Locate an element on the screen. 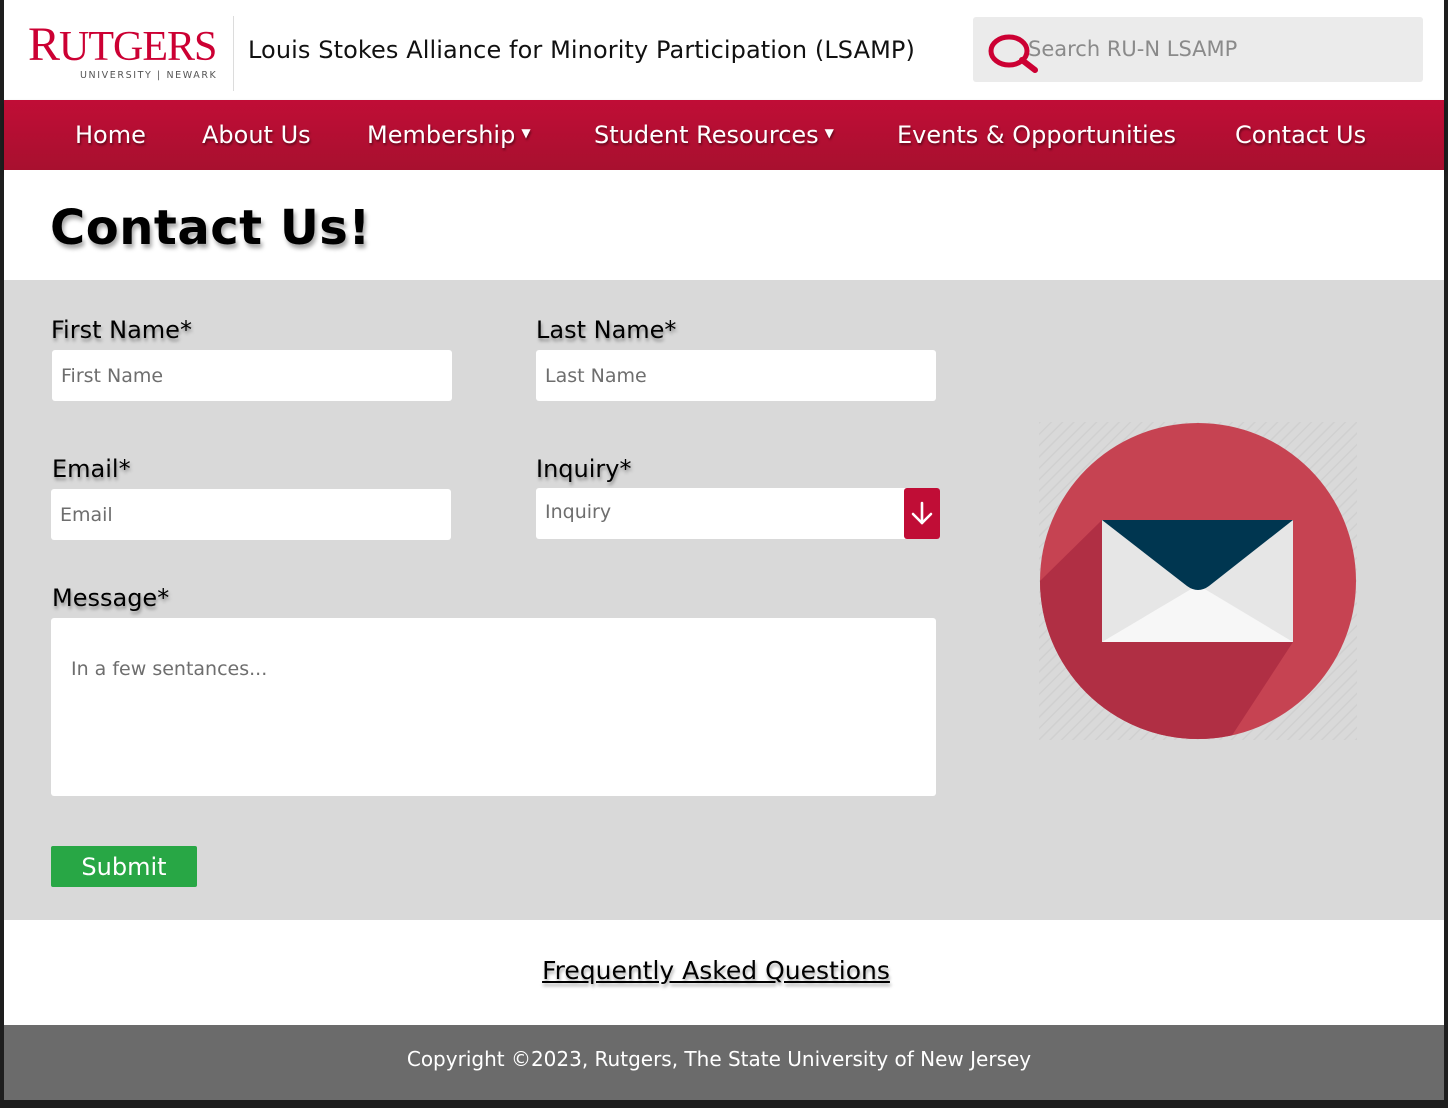 The height and width of the screenshot is (1108, 1448). nav-item-student-resources: Student Resources ▼ is located at coordinates (714, 135).